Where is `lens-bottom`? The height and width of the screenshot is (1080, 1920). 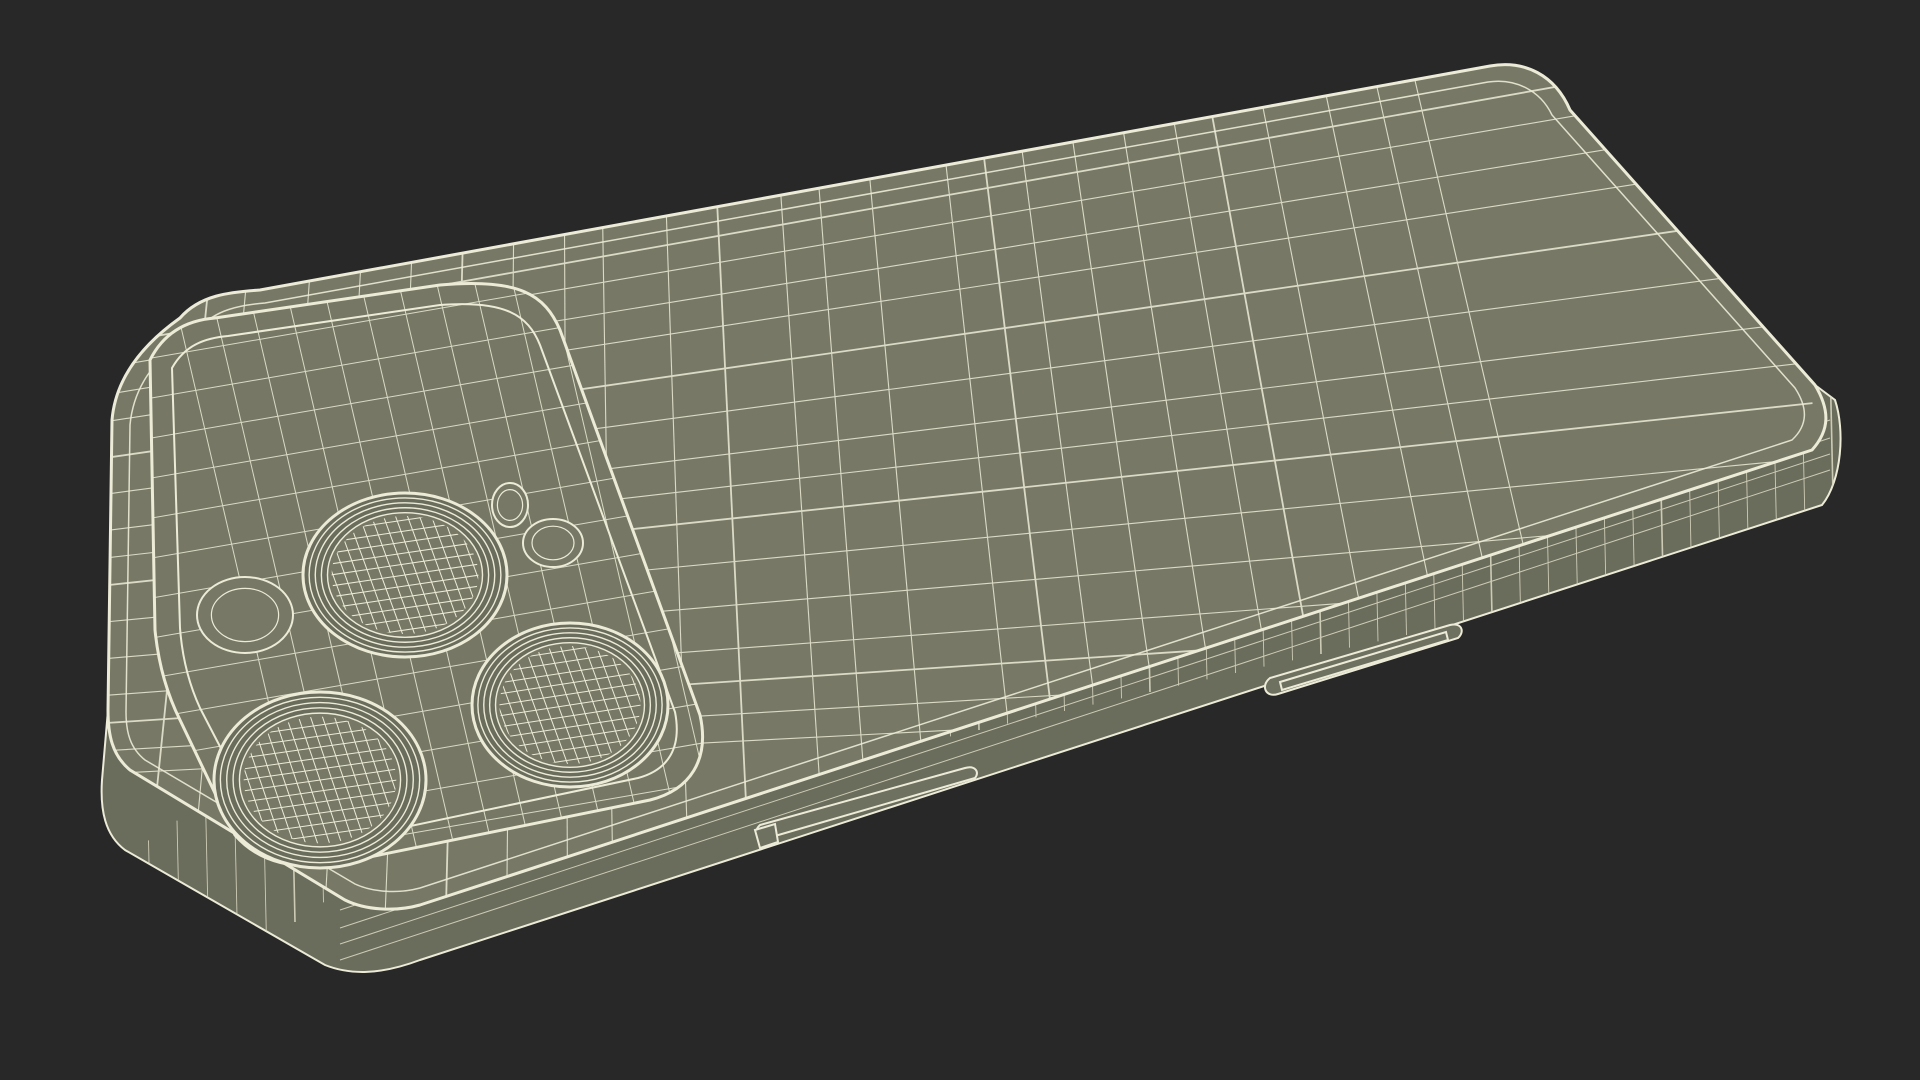
lens-bottom is located at coordinates (320, 780).